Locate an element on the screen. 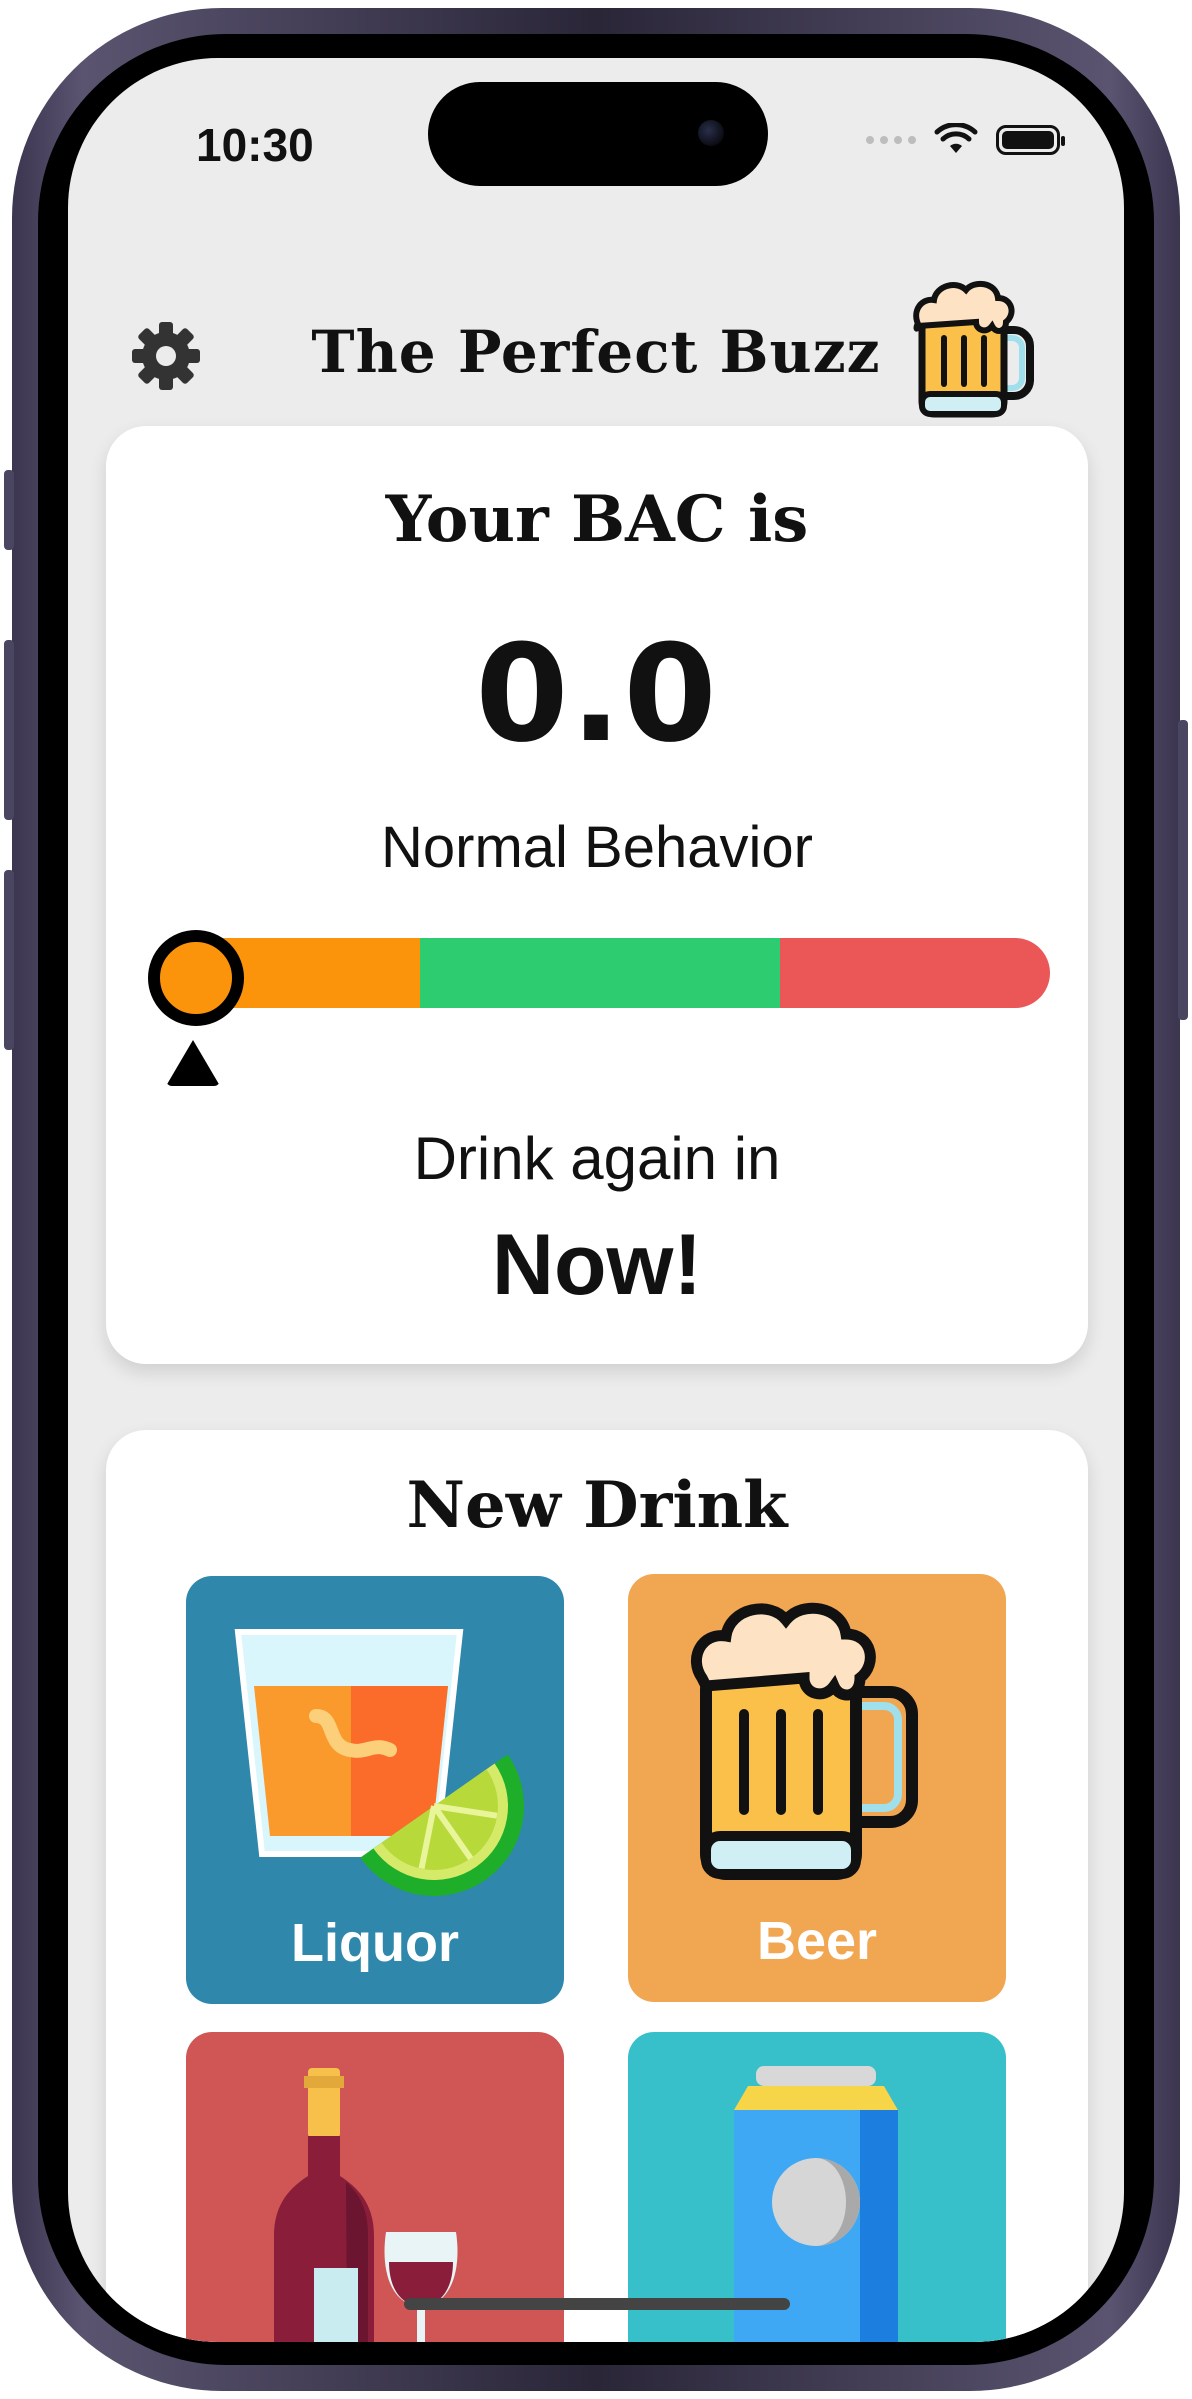 This screenshot has width=1192, height=2399. wine-bottle-icon is located at coordinates (366, 2205).